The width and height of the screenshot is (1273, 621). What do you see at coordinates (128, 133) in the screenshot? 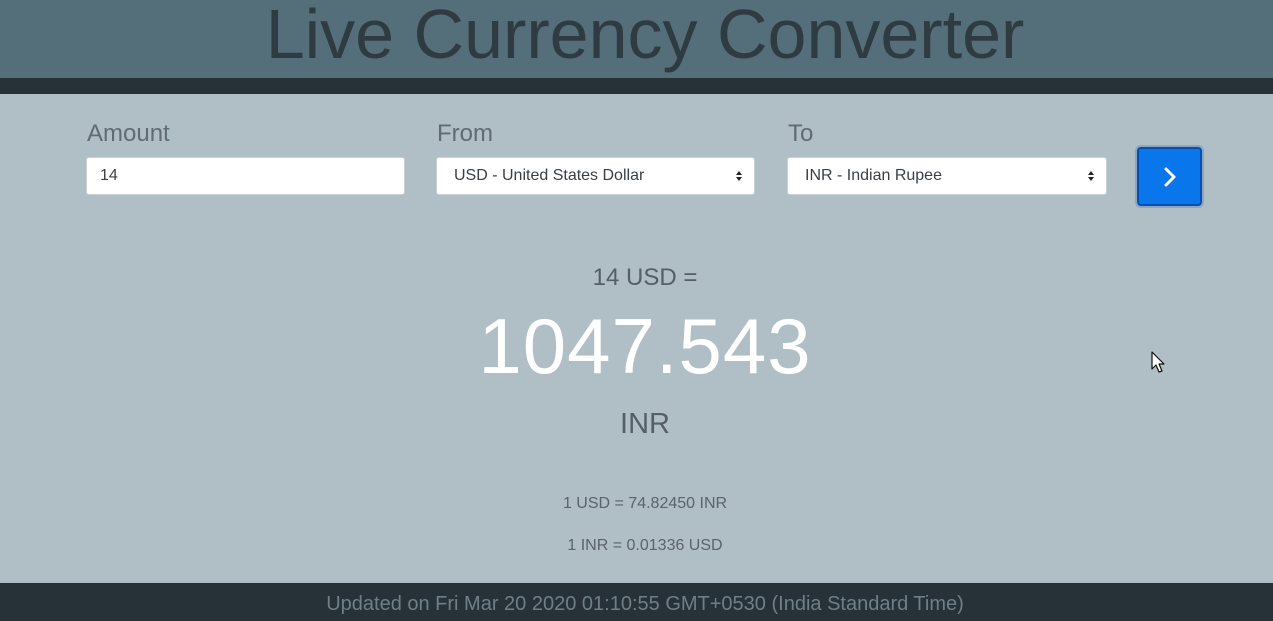
I see `amount-label: Amount` at bounding box center [128, 133].